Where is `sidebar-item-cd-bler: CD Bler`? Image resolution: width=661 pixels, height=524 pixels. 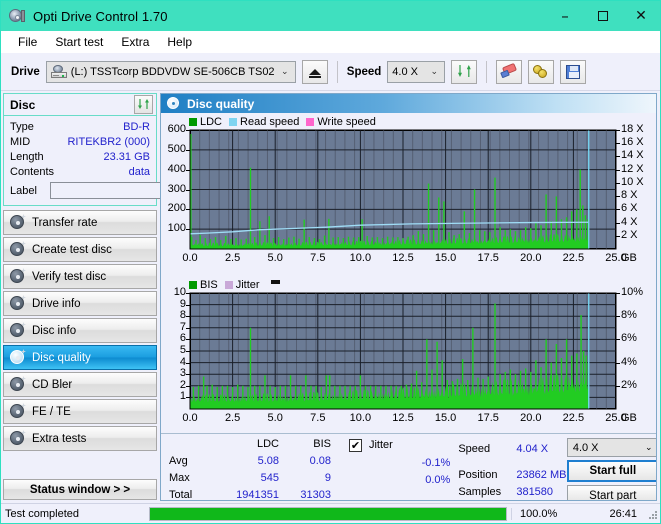 sidebar-item-cd-bler: CD Bler is located at coordinates (80, 384).